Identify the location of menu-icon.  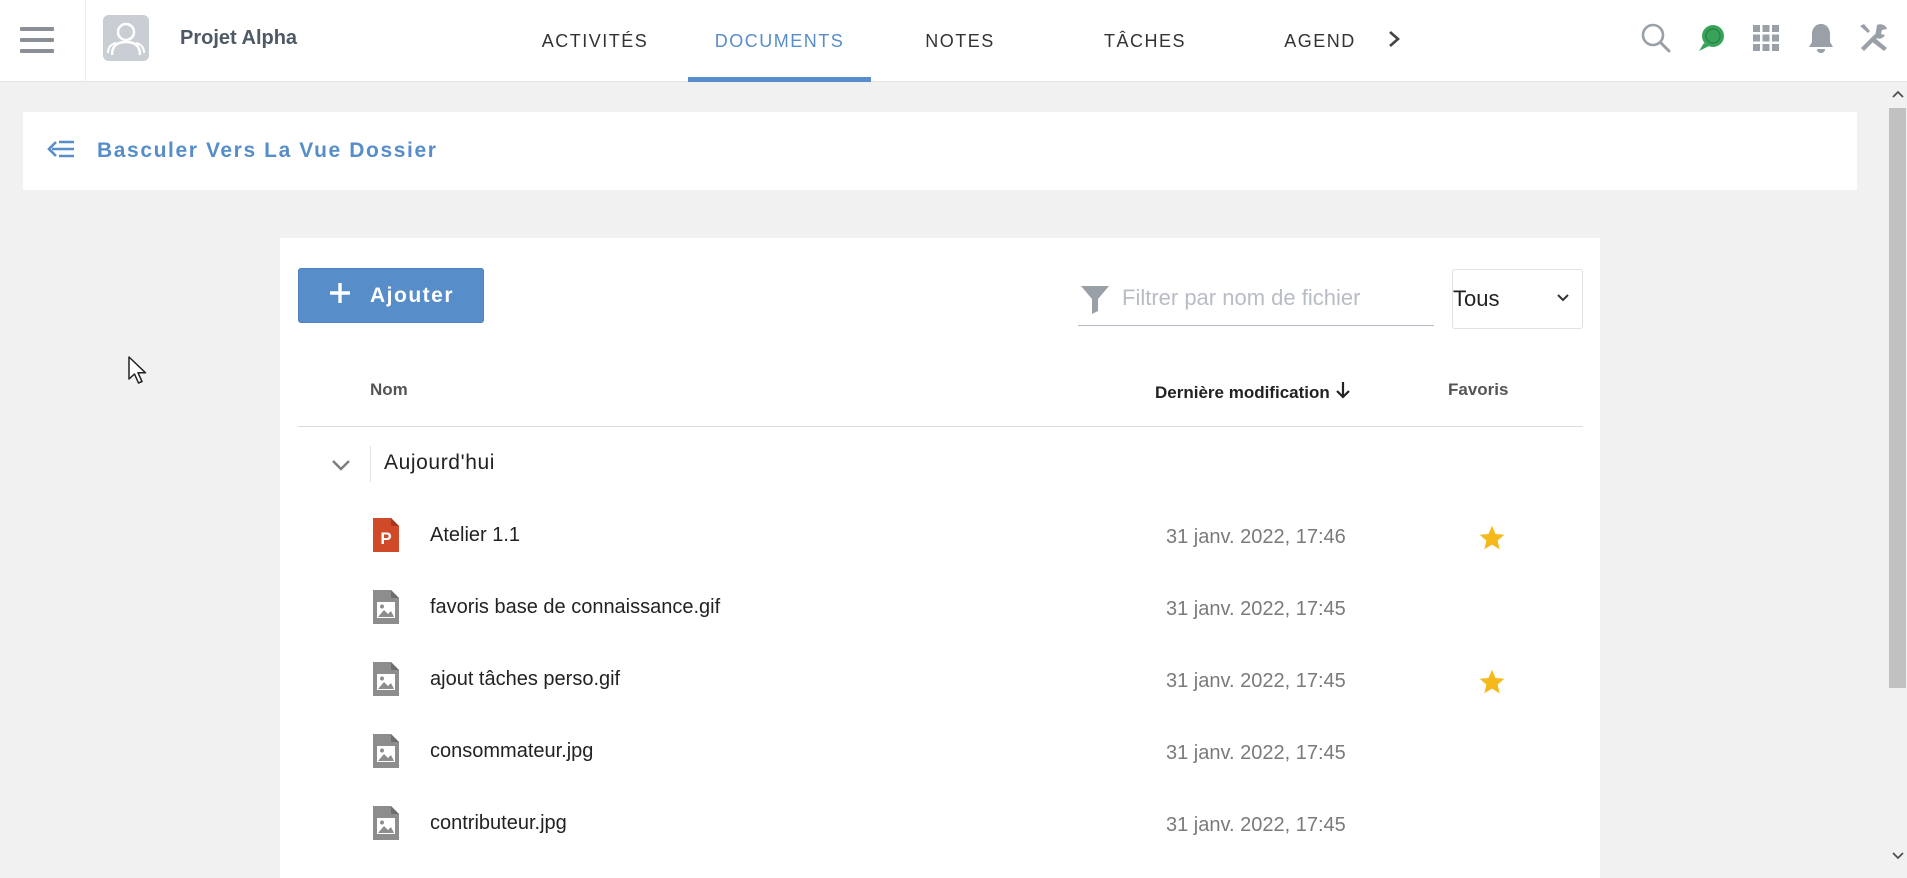
(38, 40).